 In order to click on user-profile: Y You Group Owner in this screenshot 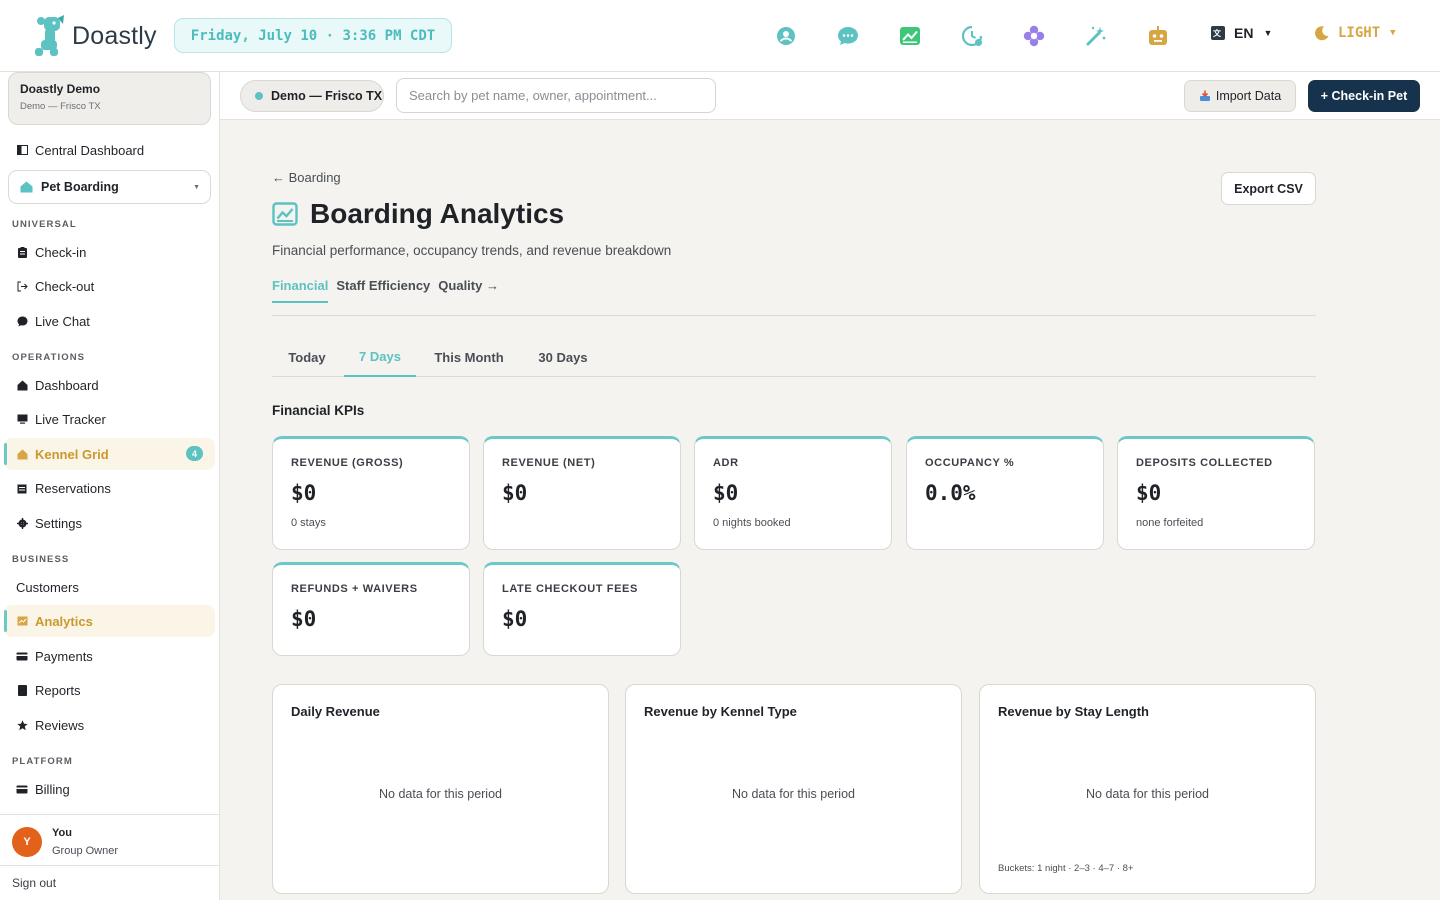, I will do `click(109, 840)`.